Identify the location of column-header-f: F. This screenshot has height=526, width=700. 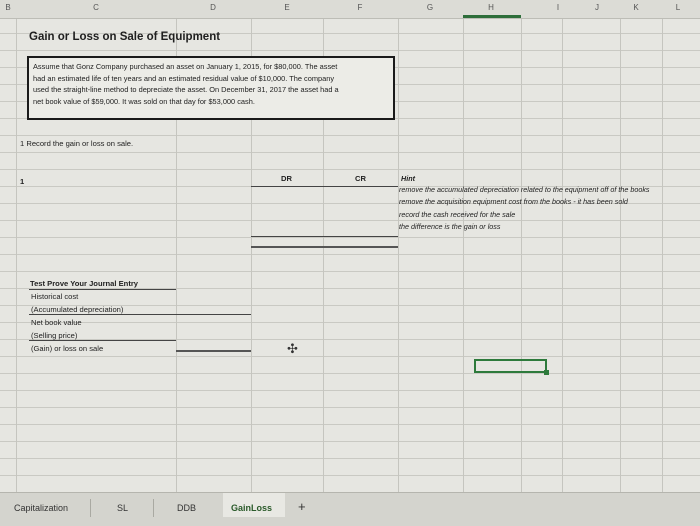
(360, 7).